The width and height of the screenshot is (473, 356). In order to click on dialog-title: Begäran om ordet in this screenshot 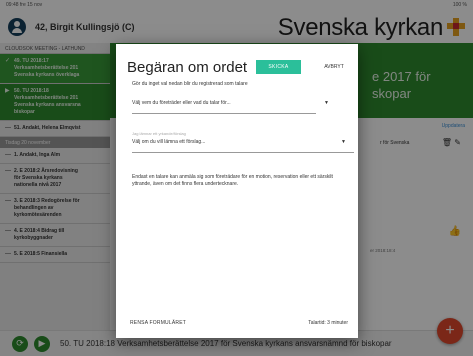, I will do `click(187, 67)`.